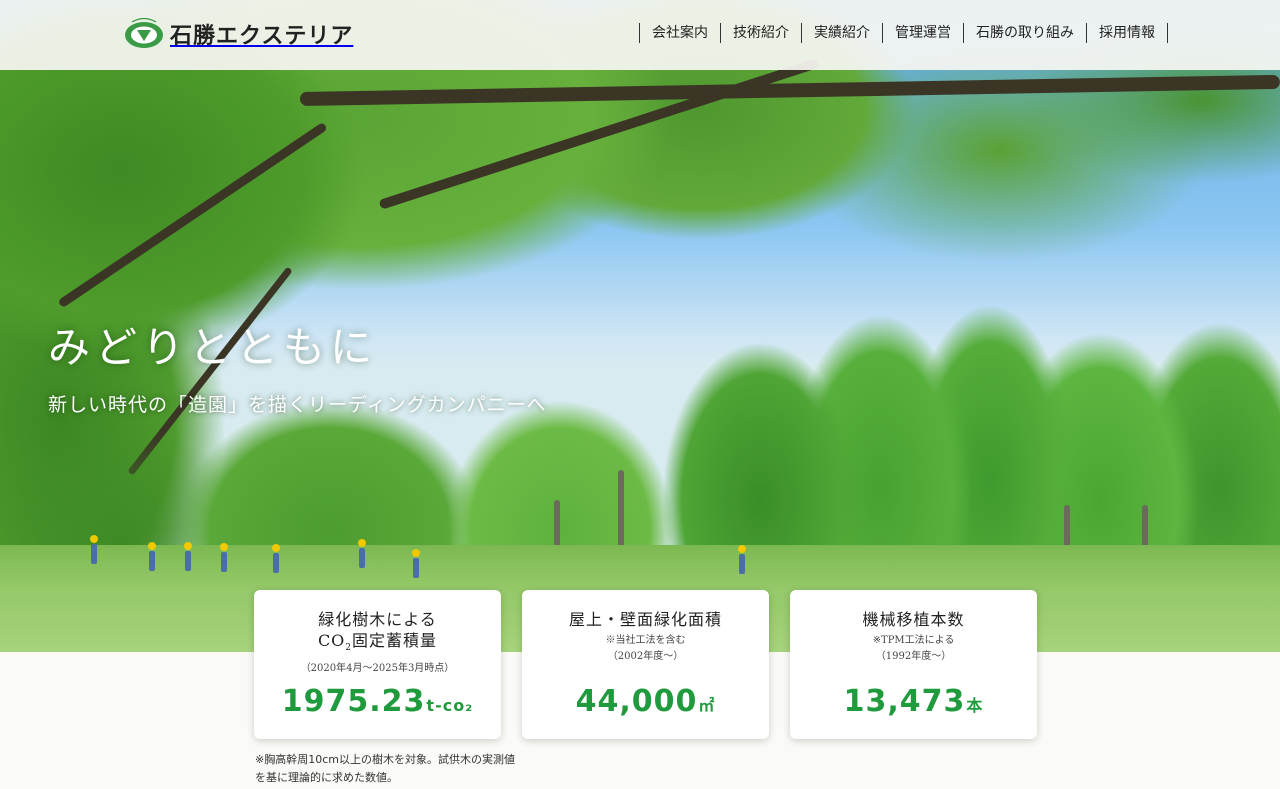 The height and width of the screenshot is (789, 1280). What do you see at coordinates (913, 701) in the screenshot?
I see `stat-value: 13,473本` at bounding box center [913, 701].